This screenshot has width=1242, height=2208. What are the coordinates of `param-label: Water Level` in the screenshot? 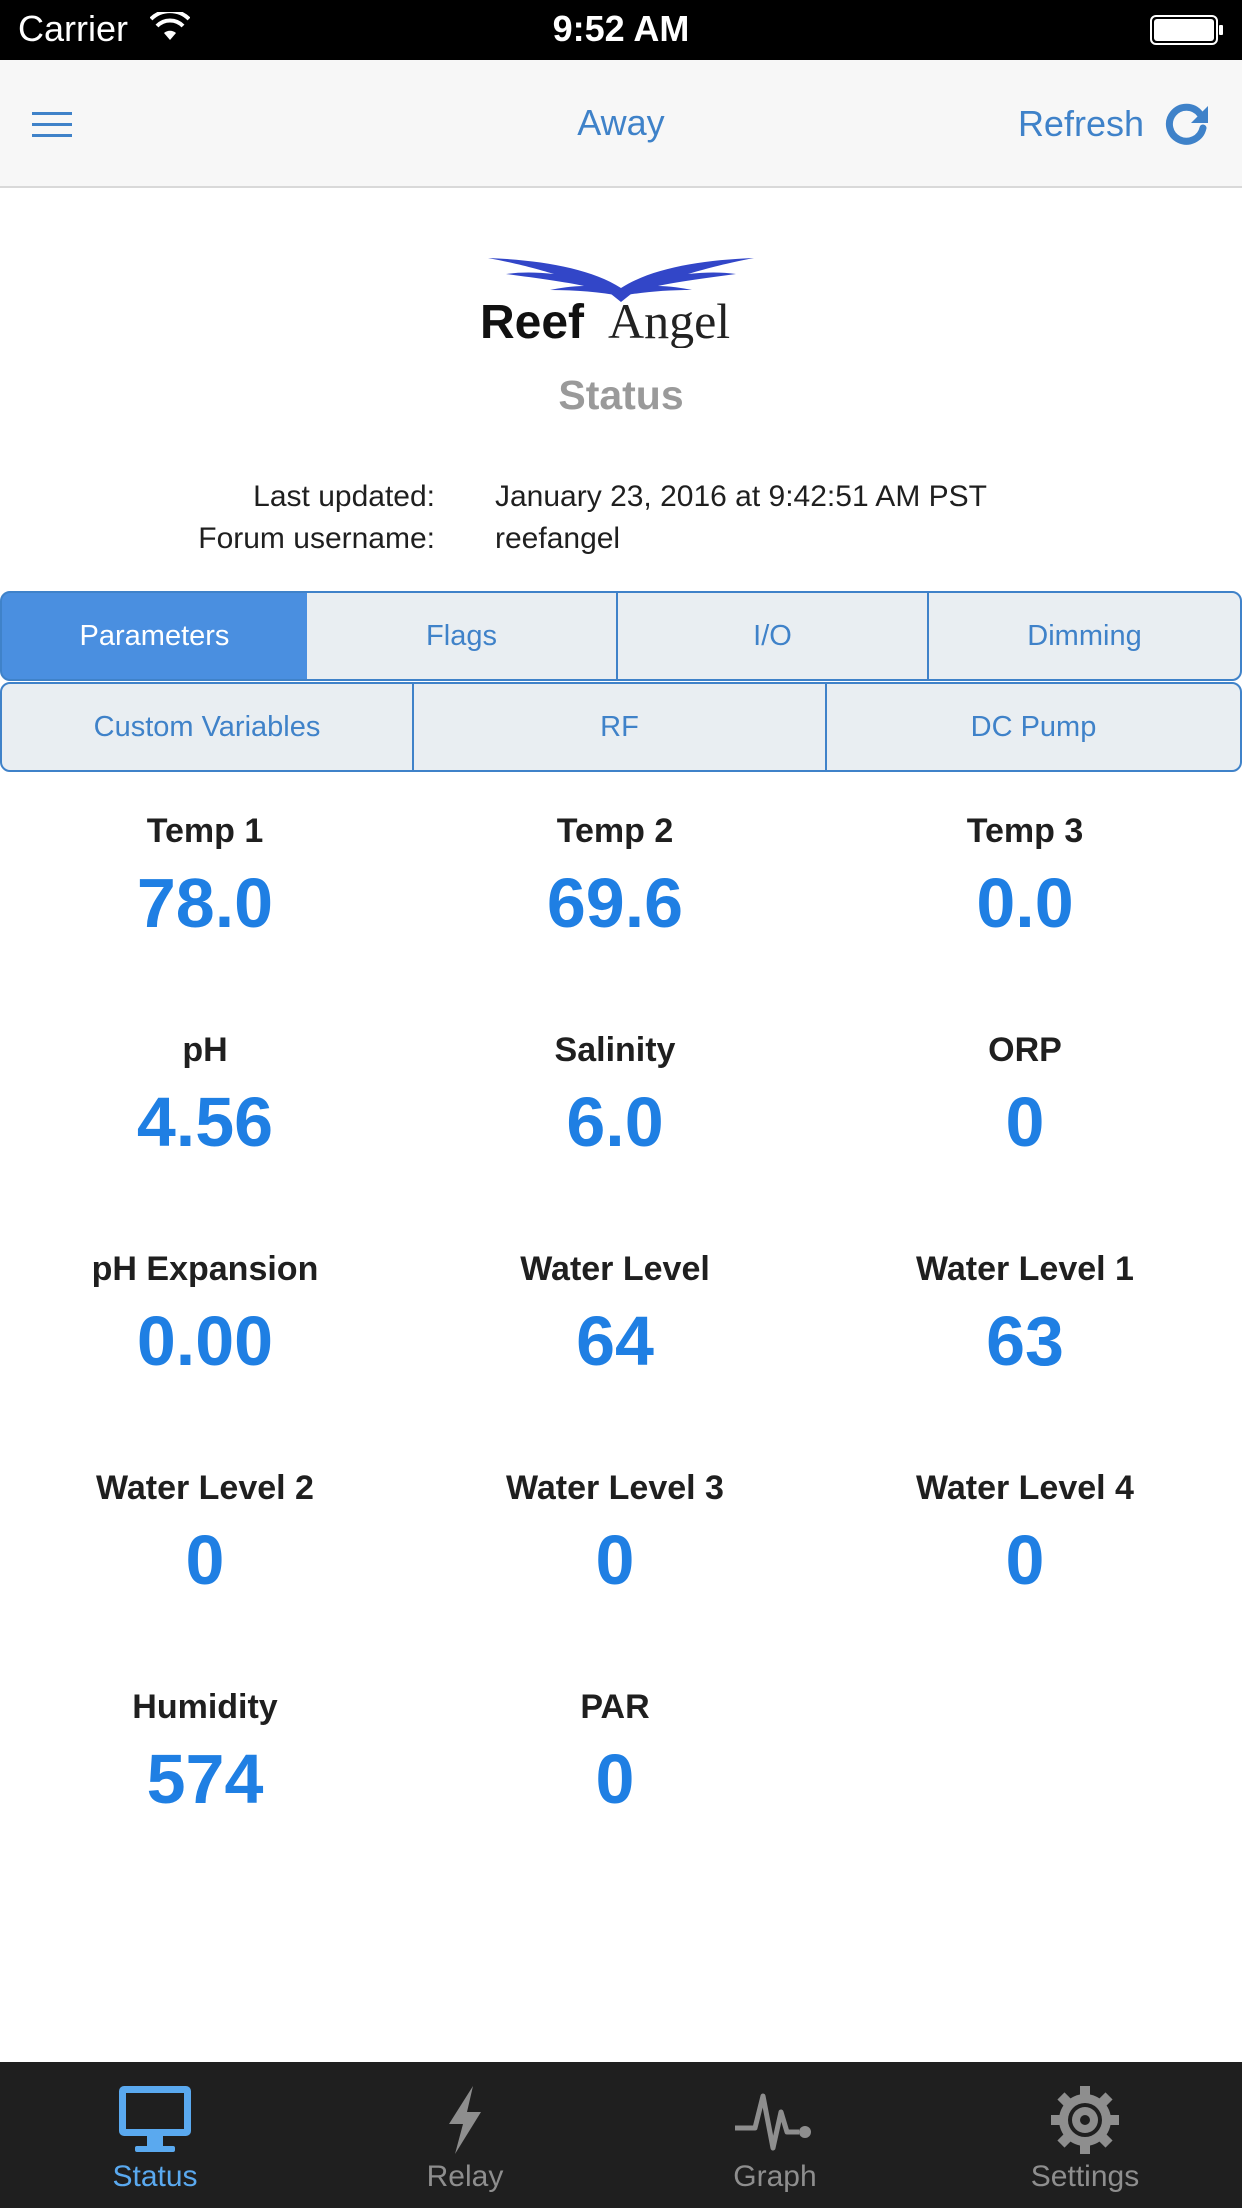 It's located at (615, 1269).